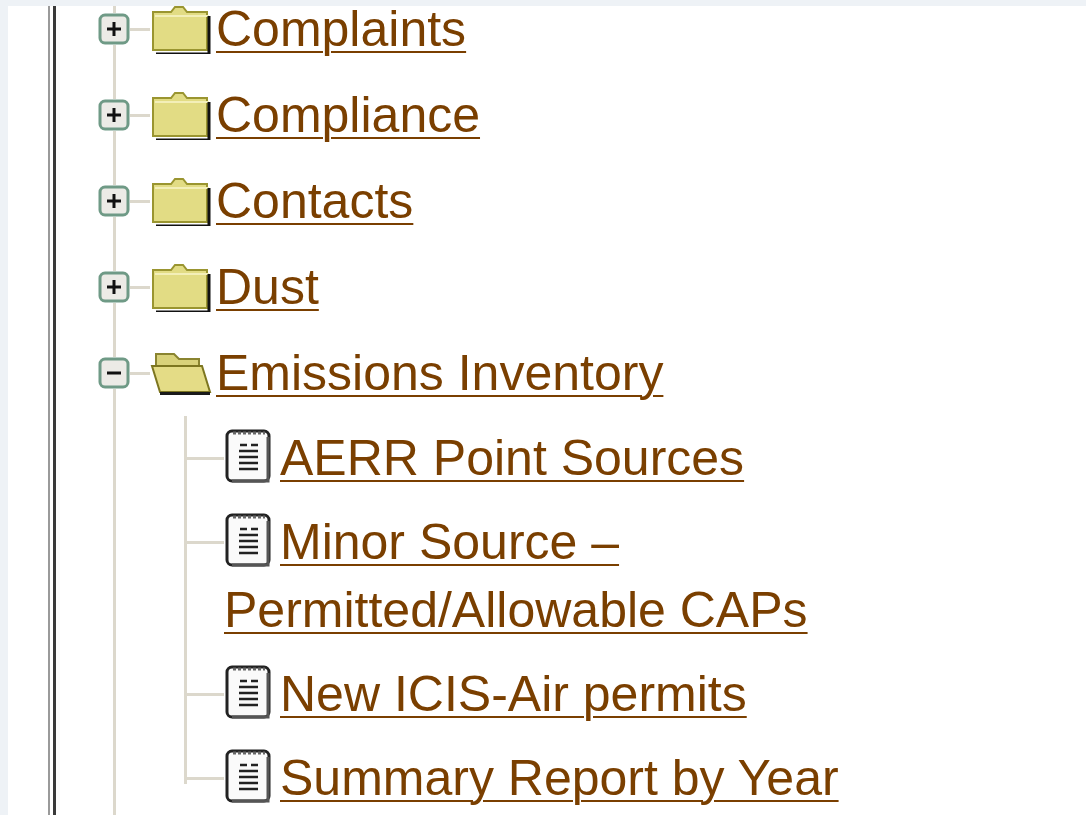 The height and width of the screenshot is (815, 1086). Describe the element at coordinates (315, 201) in the screenshot. I see `folder-link: Contacts` at that location.